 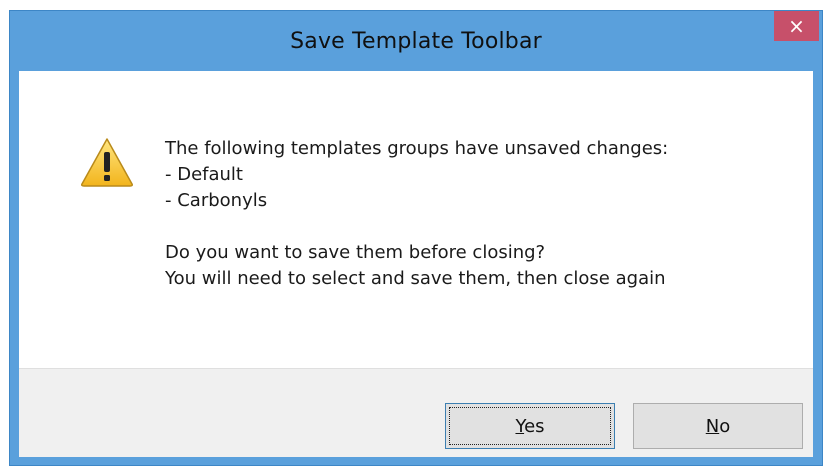 I want to click on warning-icon, so click(x=107, y=162).